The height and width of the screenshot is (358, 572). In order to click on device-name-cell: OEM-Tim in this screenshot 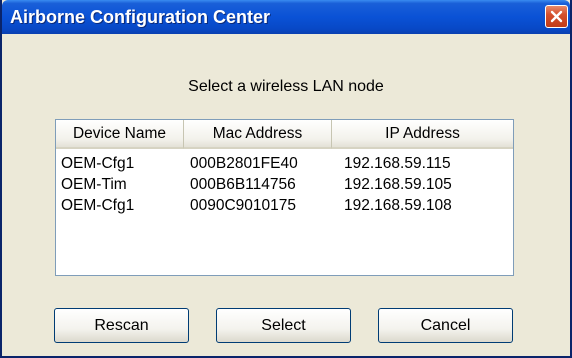, I will do `click(94, 184)`.